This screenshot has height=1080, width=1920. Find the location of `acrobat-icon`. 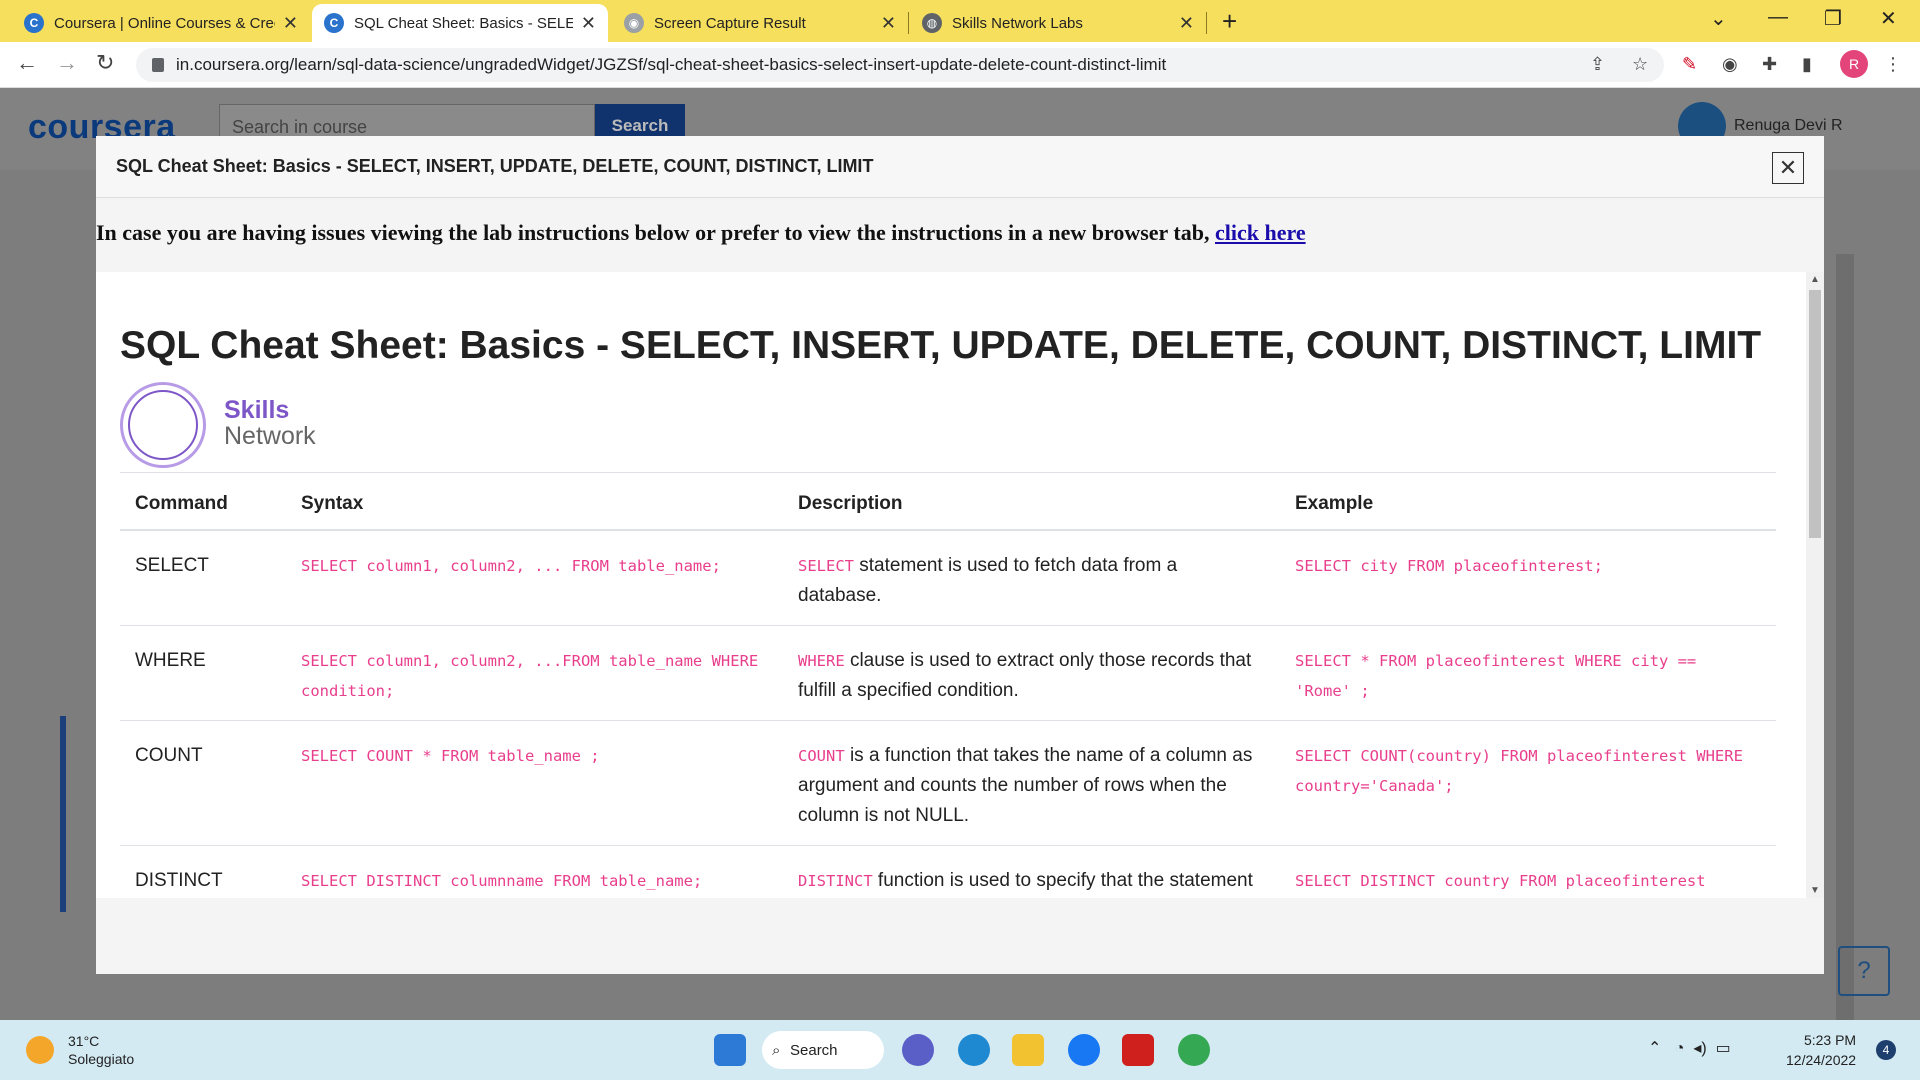

acrobat-icon is located at coordinates (1138, 1050).